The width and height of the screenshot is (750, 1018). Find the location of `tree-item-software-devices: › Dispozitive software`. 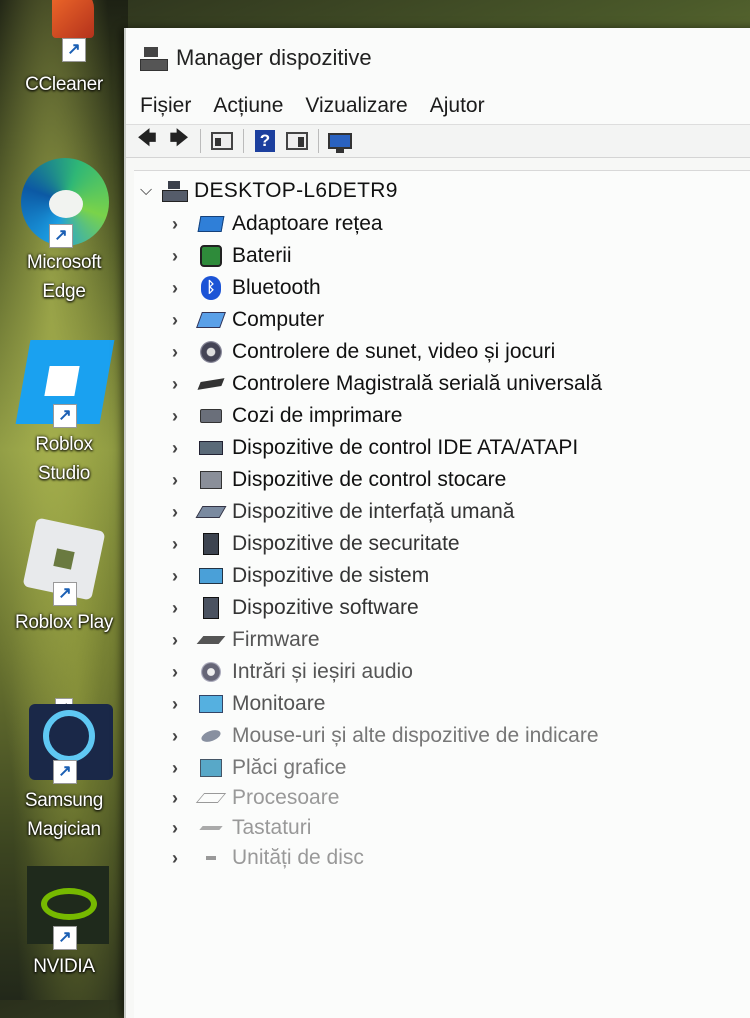

tree-item-software-devices: › Dispozitive software is located at coordinates (295, 608).